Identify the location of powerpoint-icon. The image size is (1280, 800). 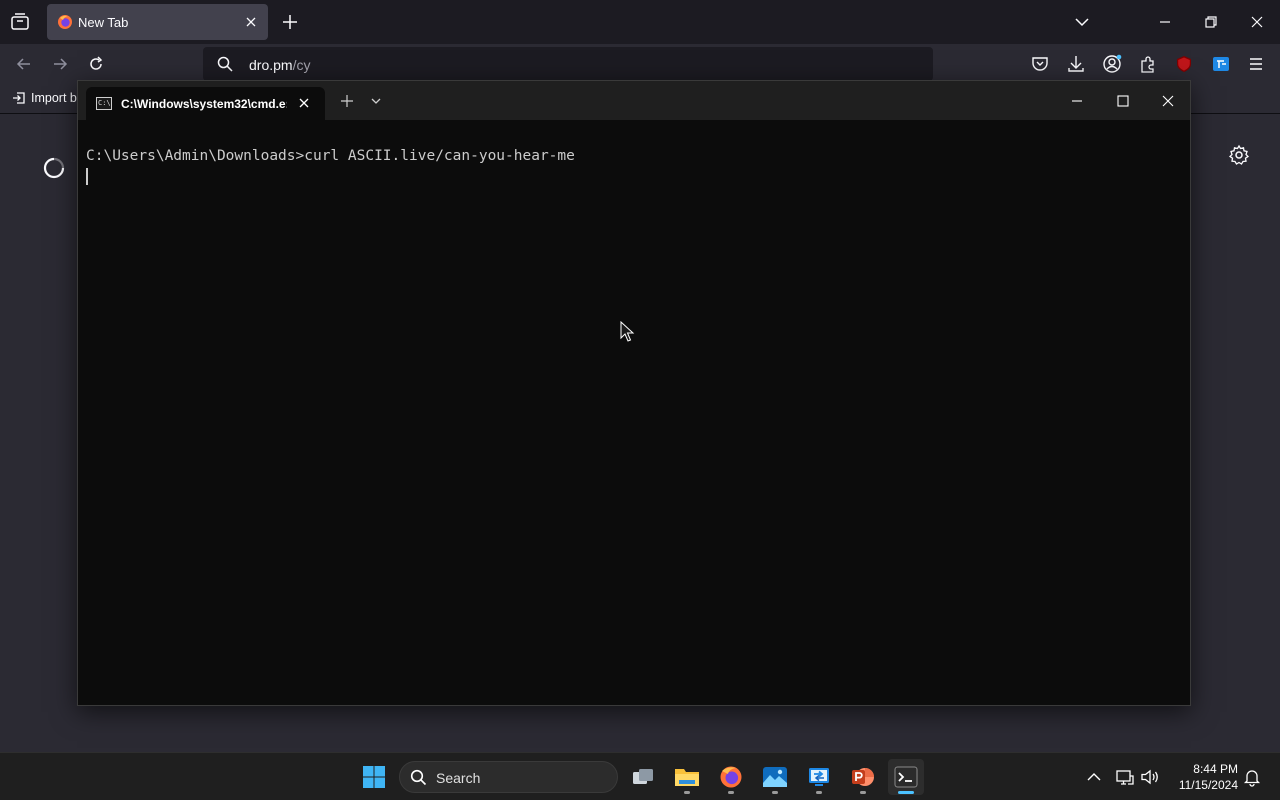
(863, 777).